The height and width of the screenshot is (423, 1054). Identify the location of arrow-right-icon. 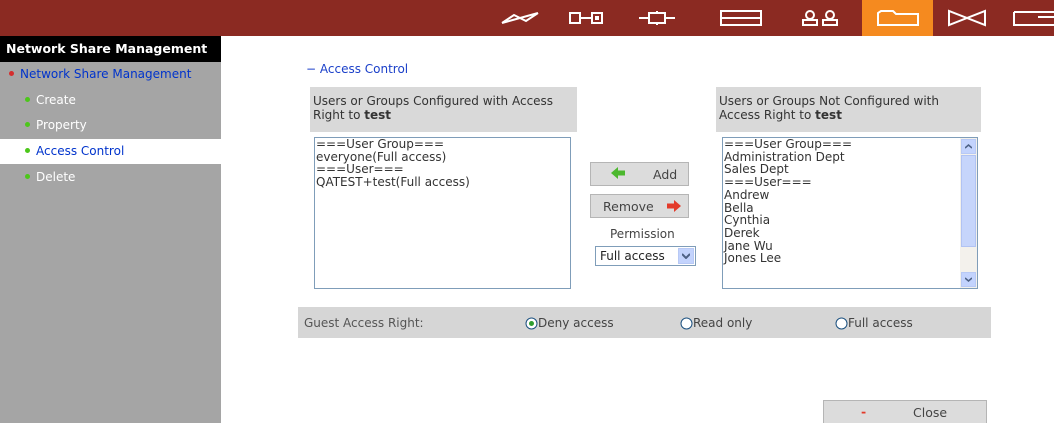
(674, 207).